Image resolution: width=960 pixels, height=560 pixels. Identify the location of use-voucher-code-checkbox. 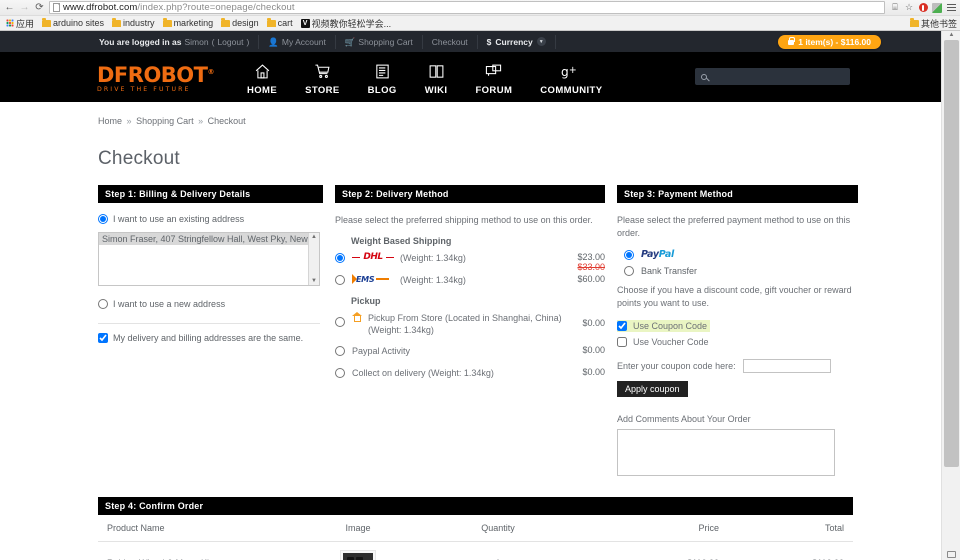
(622, 342).